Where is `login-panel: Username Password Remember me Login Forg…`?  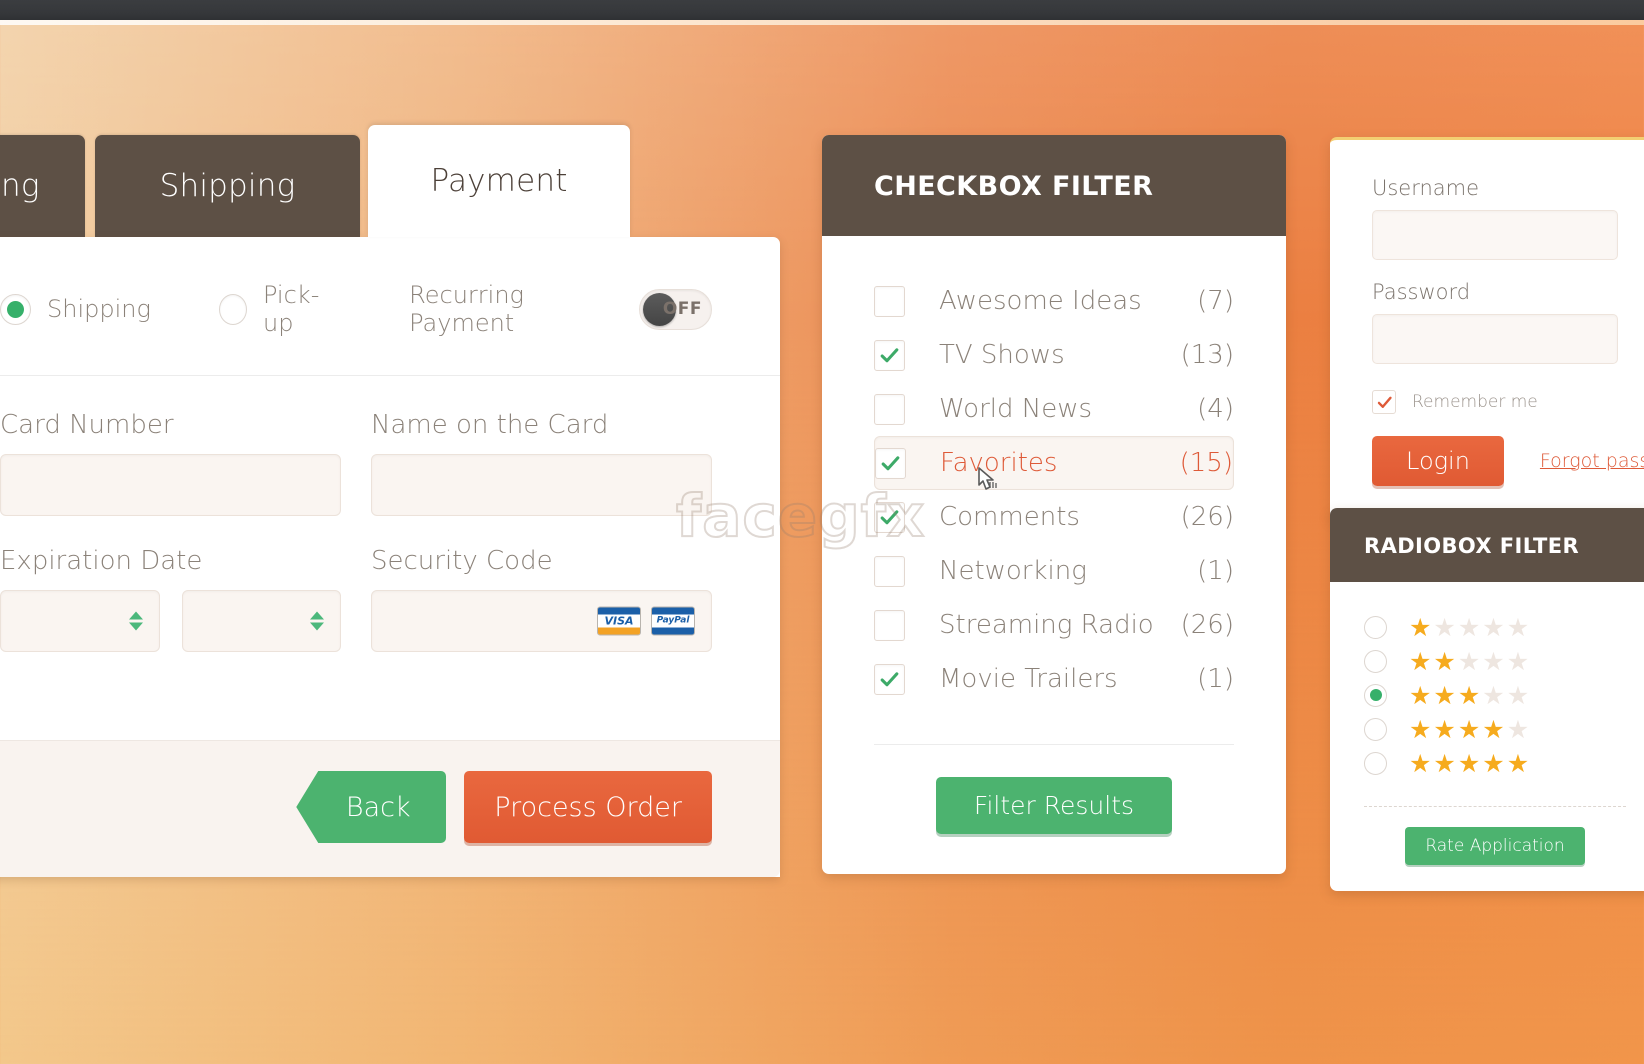 login-panel: Username Password Remember me Login Forg… is located at coordinates (1487, 328).